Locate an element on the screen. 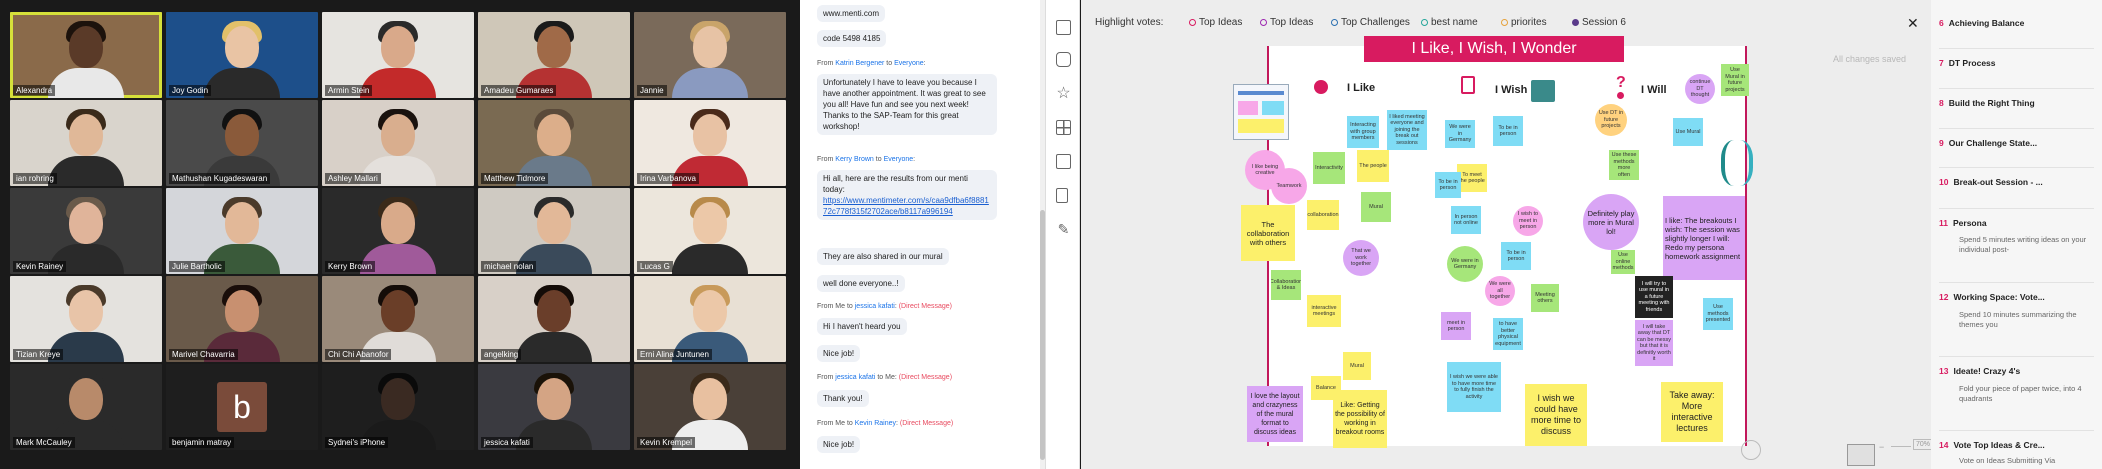 This screenshot has width=2102, height=469. video-tile: Alexandra is located at coordinates (86, 55).